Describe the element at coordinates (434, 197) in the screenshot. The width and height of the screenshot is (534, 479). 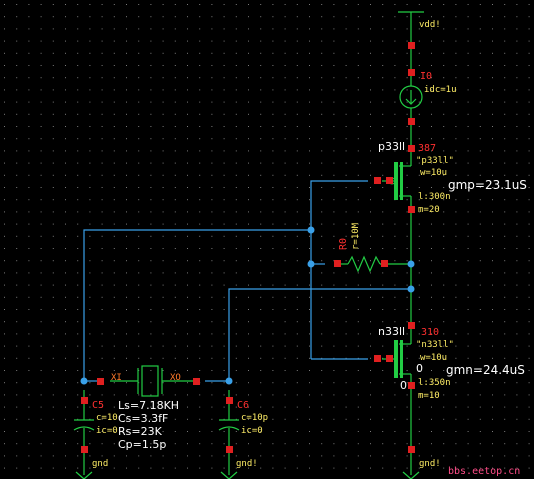
I see `label-pmos-l: l:300n` at that location.